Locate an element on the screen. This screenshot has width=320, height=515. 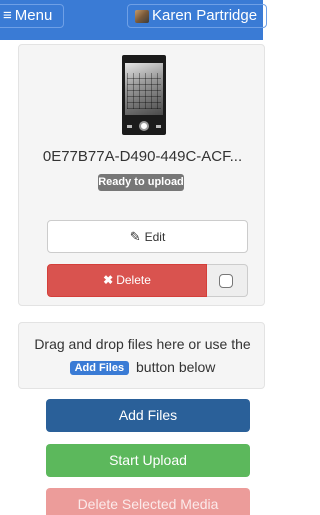
inline-add-files-badge: Add Files is located at coordinates (99, 368).